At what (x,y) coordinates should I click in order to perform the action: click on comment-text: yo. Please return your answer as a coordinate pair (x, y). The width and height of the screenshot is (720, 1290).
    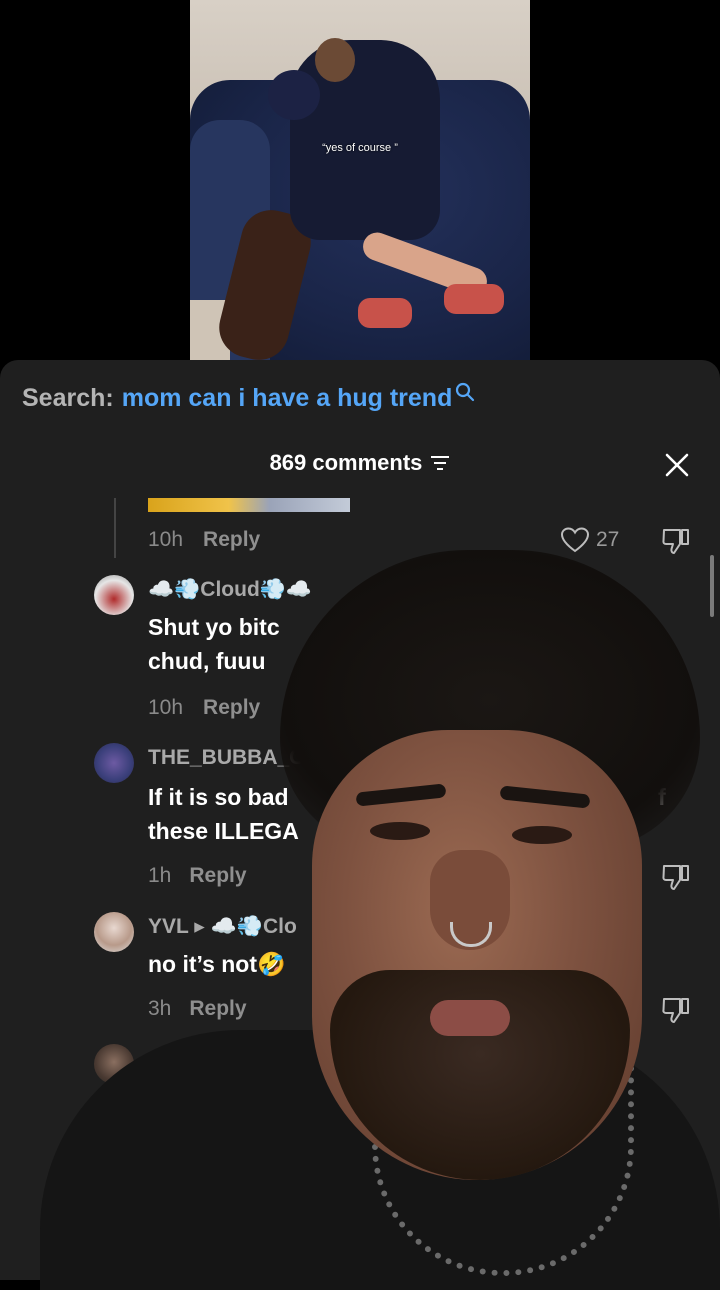
    Looking at the image, I should click on (161, 1097).